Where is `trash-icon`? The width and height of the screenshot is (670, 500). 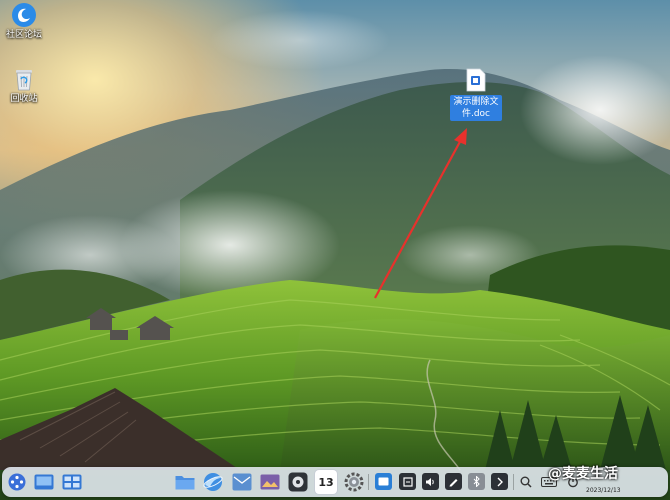 trash-icon is located at coordinates (24, 80).